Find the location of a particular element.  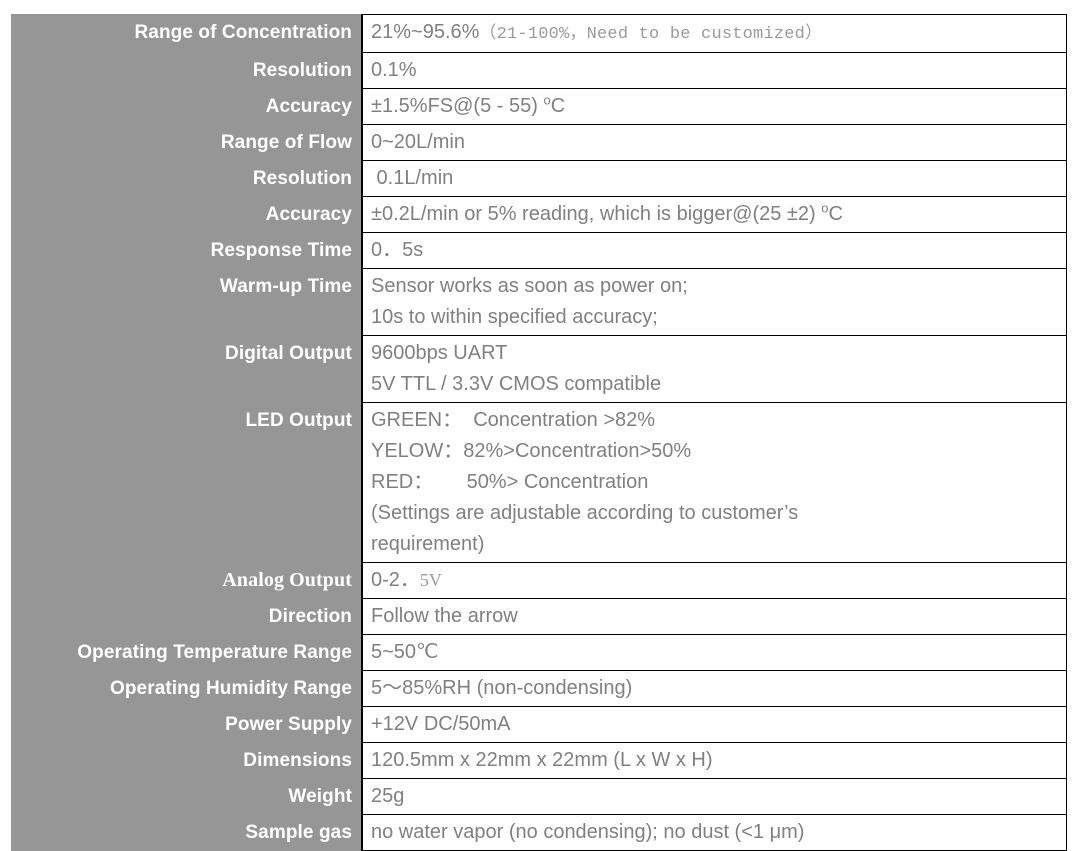

value-line: 0~20L/min is located at coordinates (715, 142).